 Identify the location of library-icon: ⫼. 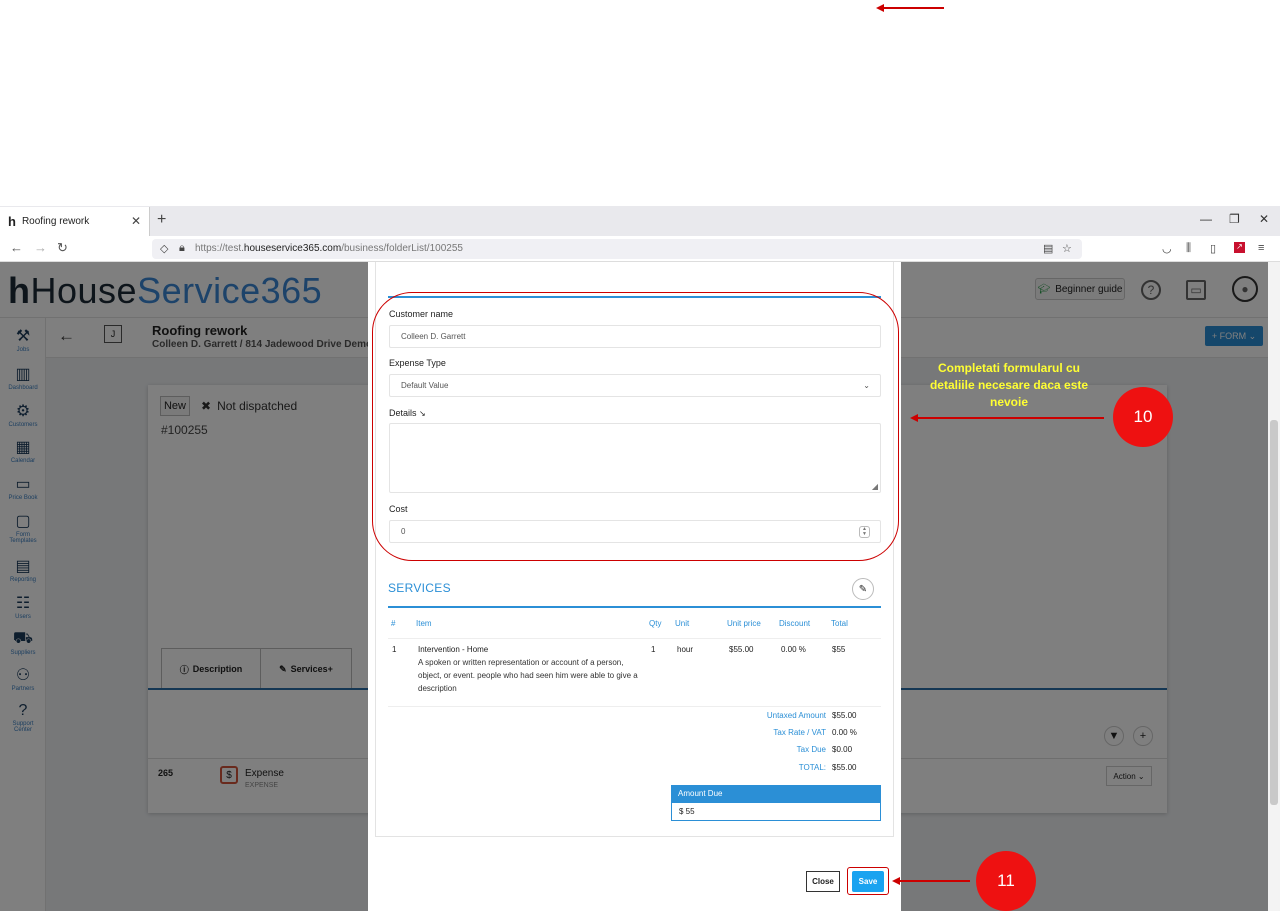
(1188, 248).